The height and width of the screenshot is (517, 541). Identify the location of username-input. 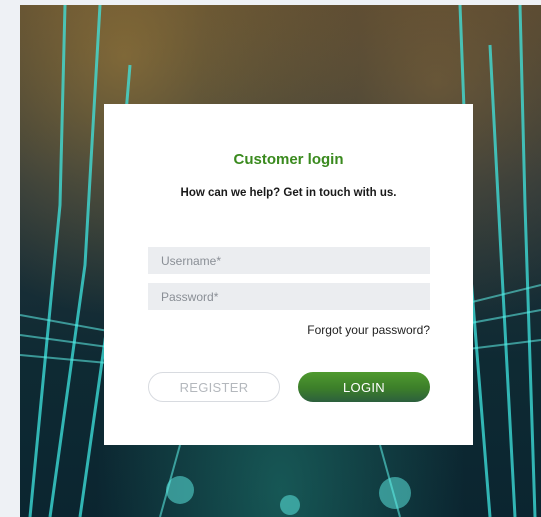
(289, 260).